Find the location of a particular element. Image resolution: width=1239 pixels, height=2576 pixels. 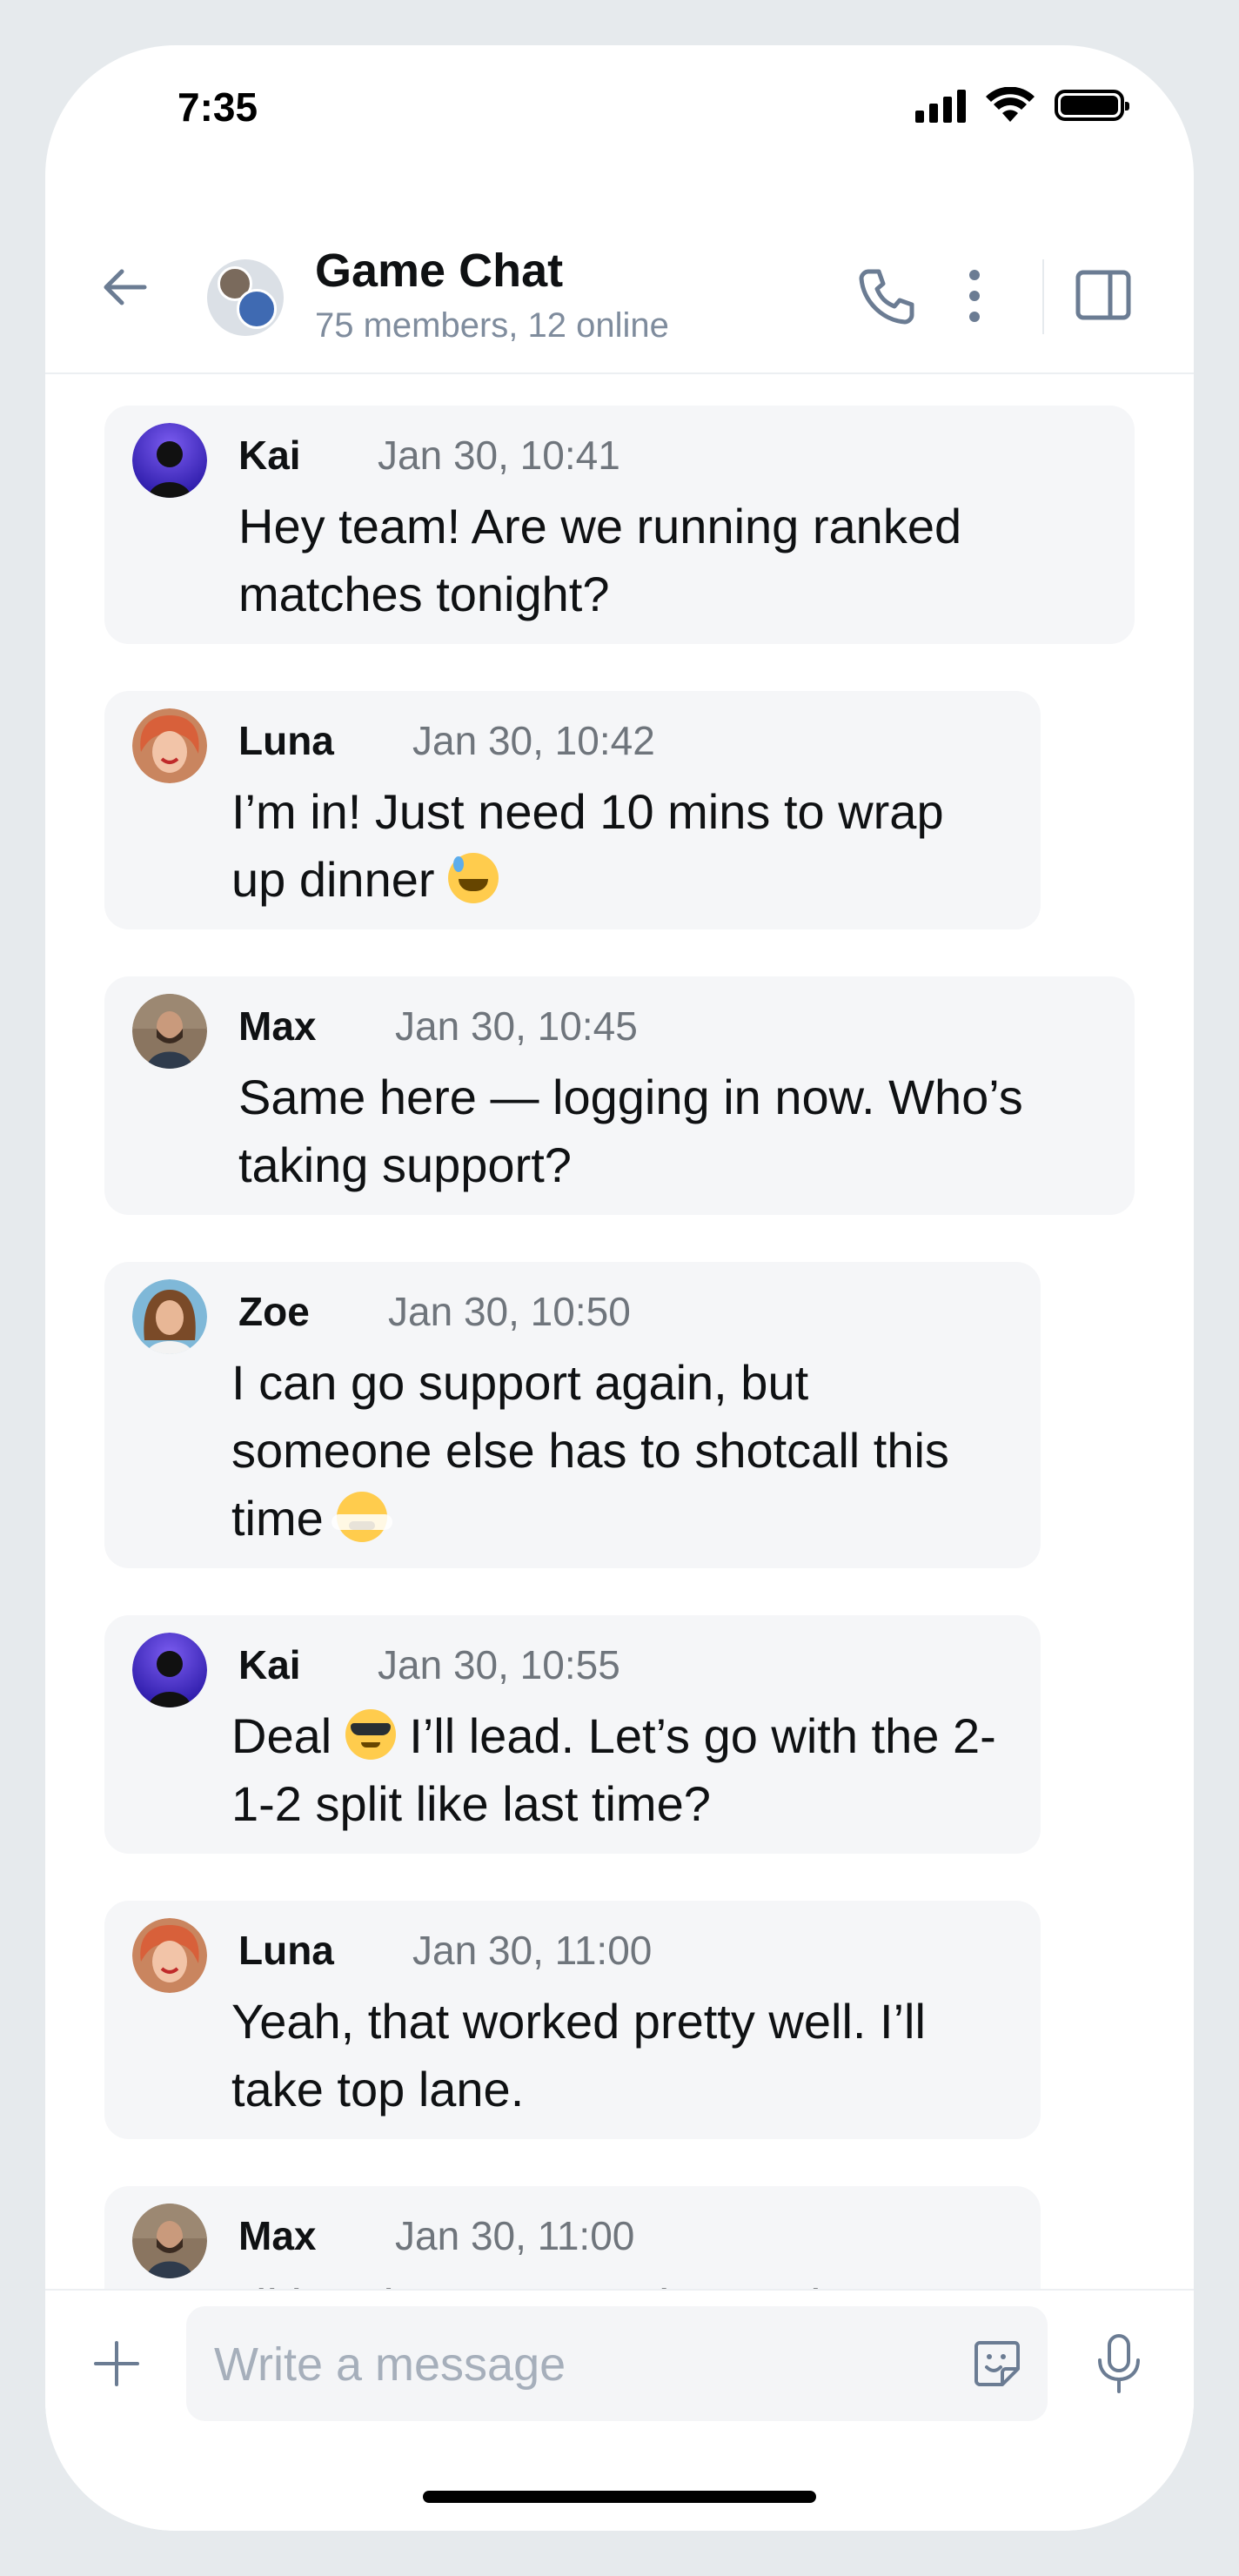

message-timestamp: Jan 30, 10:50 is located at coordinates (509, 1311).